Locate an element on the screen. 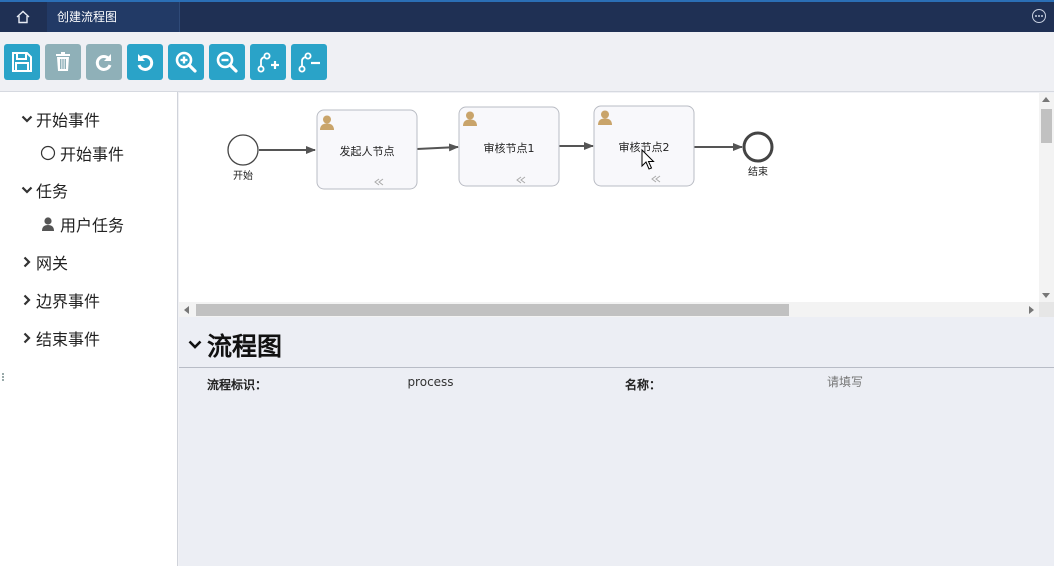 The width and height of the screenshot is (1054, 566). task-label: 审核节点2 is located at coordinates (644, 147).